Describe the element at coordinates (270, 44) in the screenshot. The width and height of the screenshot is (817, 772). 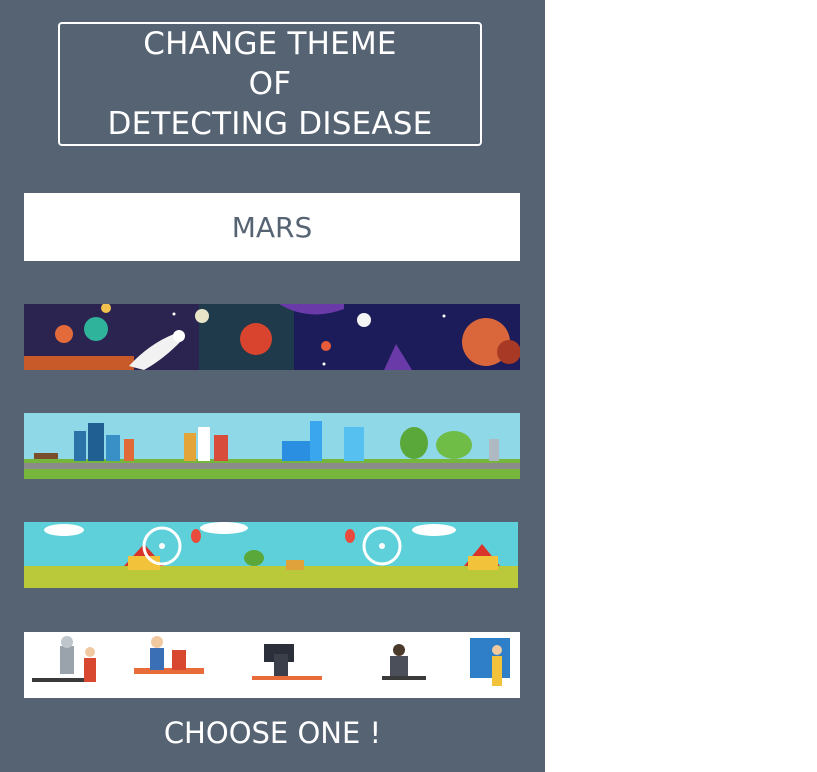
I see `title-line-1: CHANGE THEME` at that location.